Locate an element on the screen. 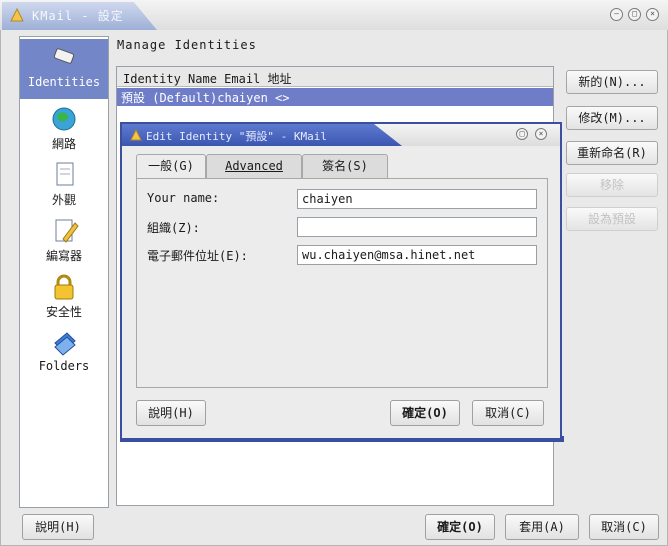 The height and width of the screenshot is (546, 668). folders-icon is located at coordinates (64, 343).